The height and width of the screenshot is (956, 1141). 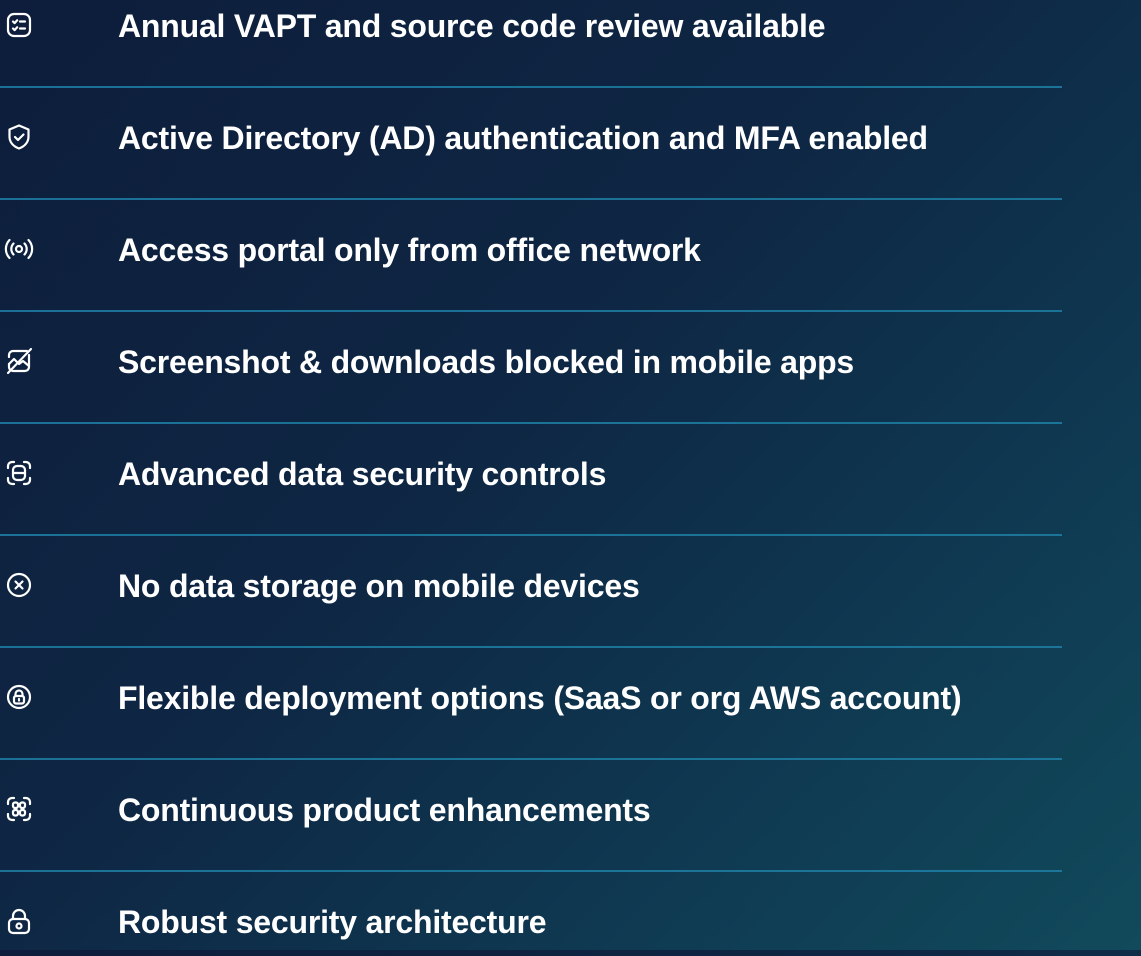 What do you see at coordinates (332, 922) in the screenshot?
I see `feature-label: Robust security architecture` at bounding box center [332, 922].